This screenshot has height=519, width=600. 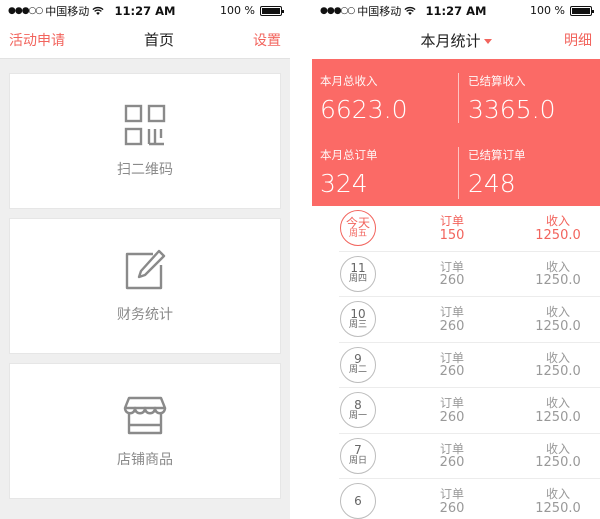 I want to click on orders-cell: 订单 150, so click(x=452, y=229).